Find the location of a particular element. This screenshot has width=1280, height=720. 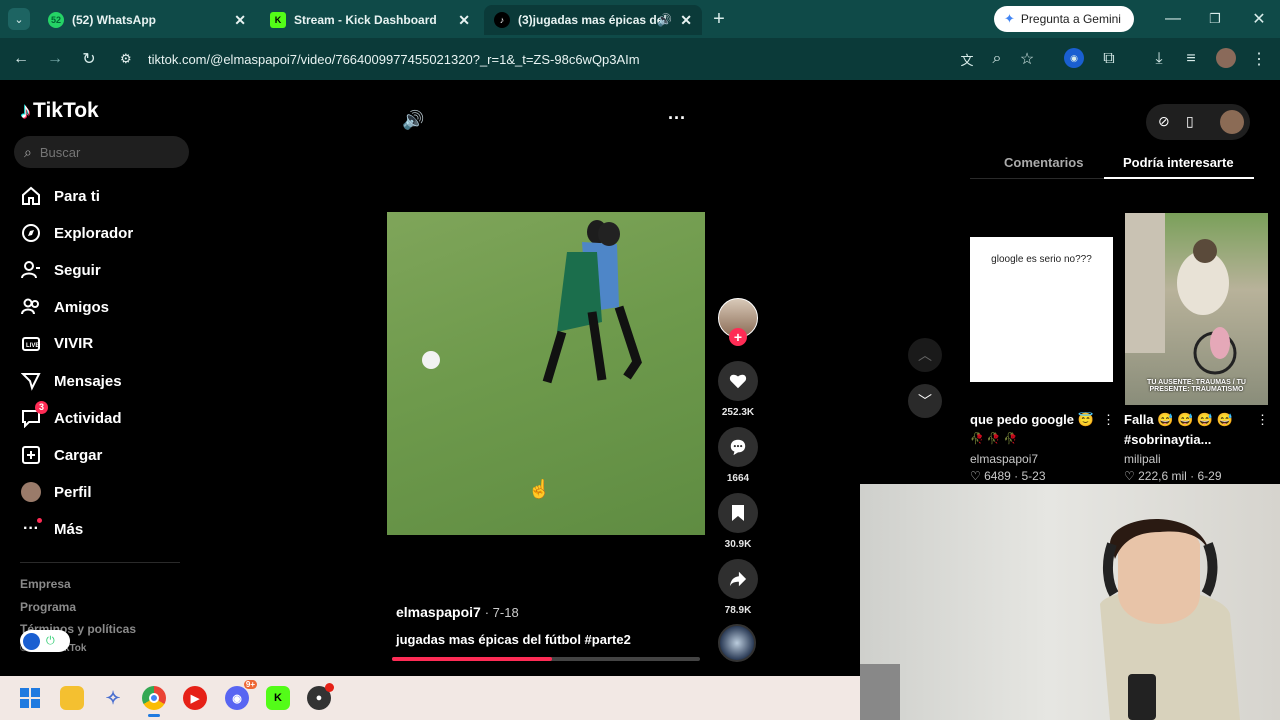

audio-playing-icon: 🔊 is located at coordinates (664, 20).